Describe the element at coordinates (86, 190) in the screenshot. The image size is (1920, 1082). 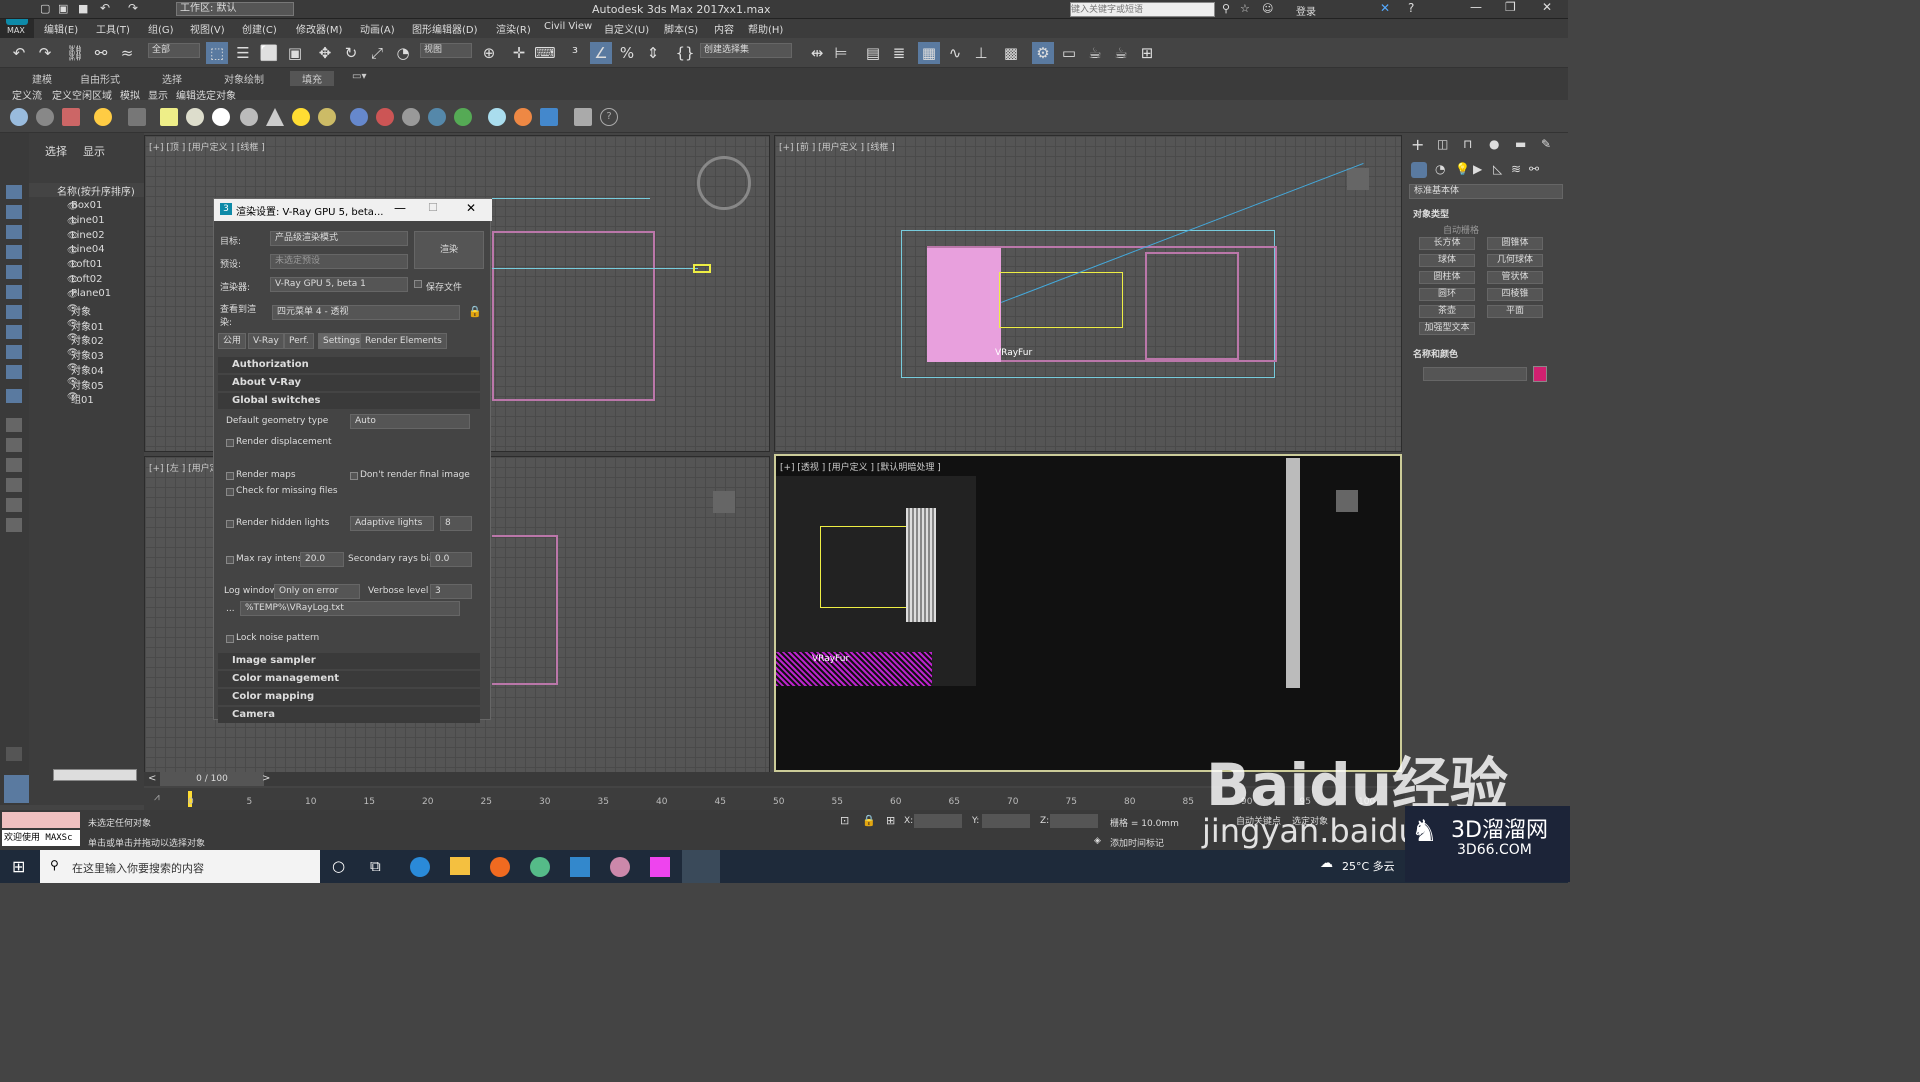
I see `scene-list-header: 名称(按升序排序)` at that location.